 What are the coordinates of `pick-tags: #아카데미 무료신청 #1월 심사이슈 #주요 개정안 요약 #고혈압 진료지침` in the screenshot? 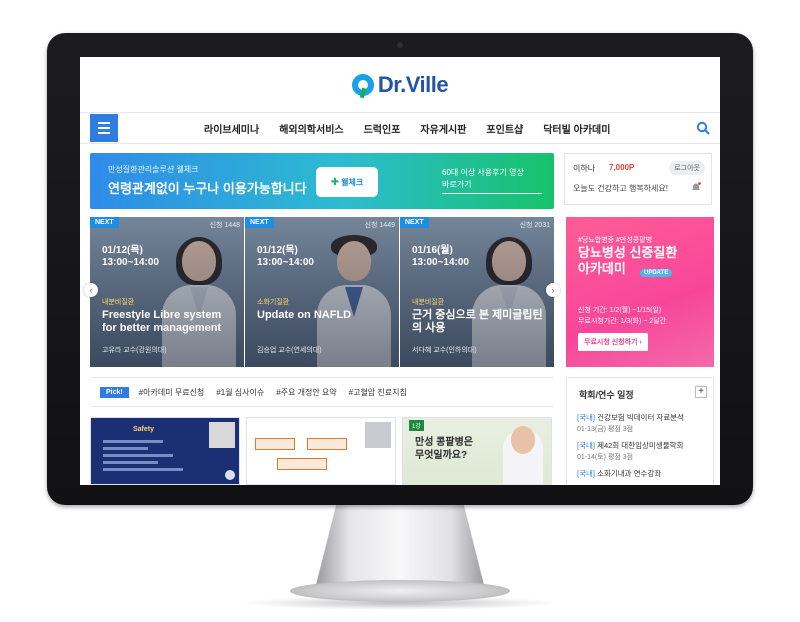 It's located at (273, 392).